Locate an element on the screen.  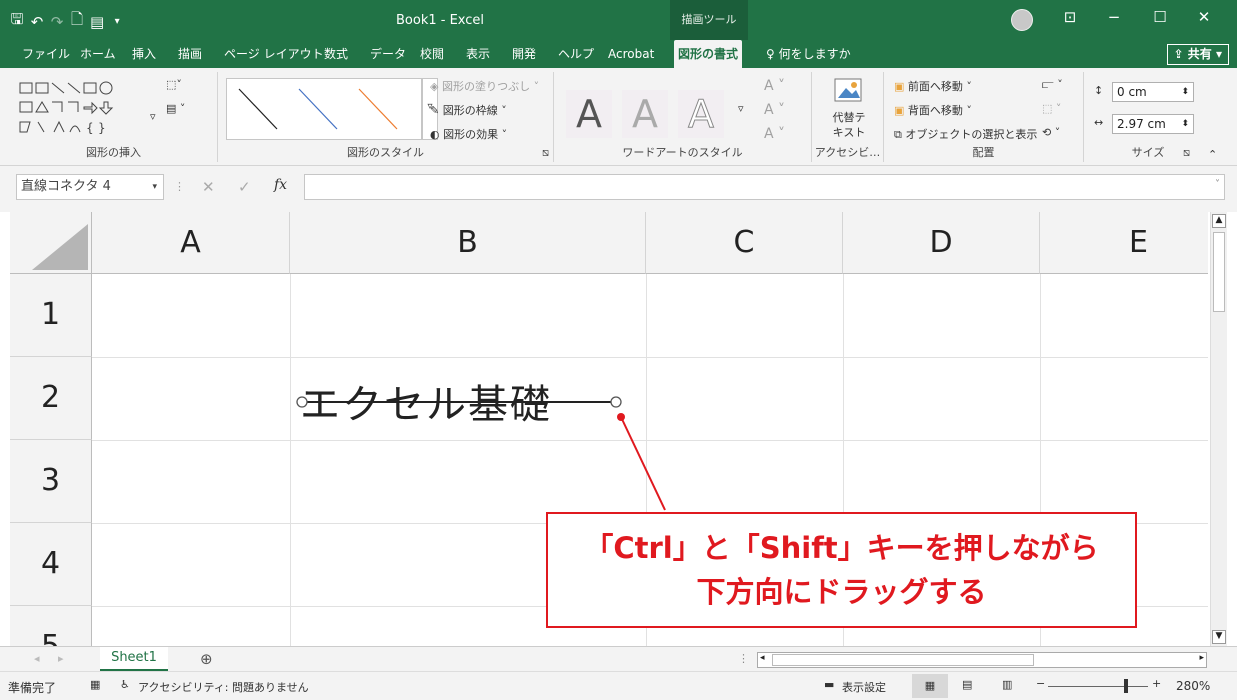
dialog-launcher-icon: ⧅ is located at coordinates (545, 153).